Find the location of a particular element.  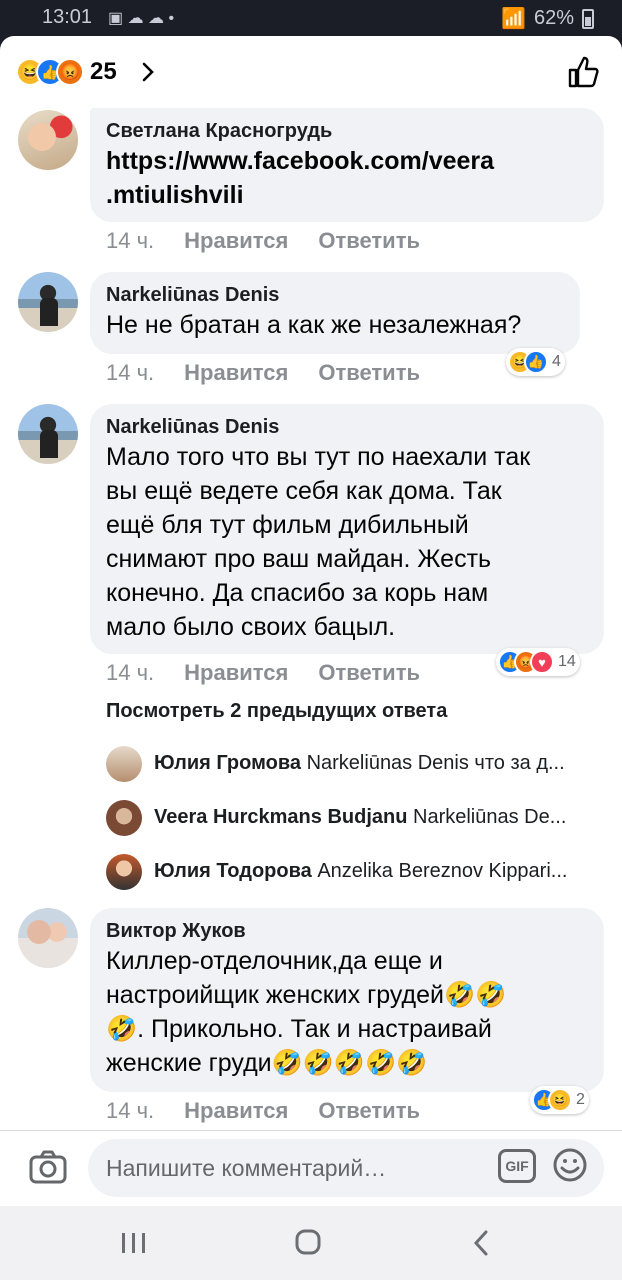

comment-reactions: 😆 👍 4 is located at coordinates (535, 362).